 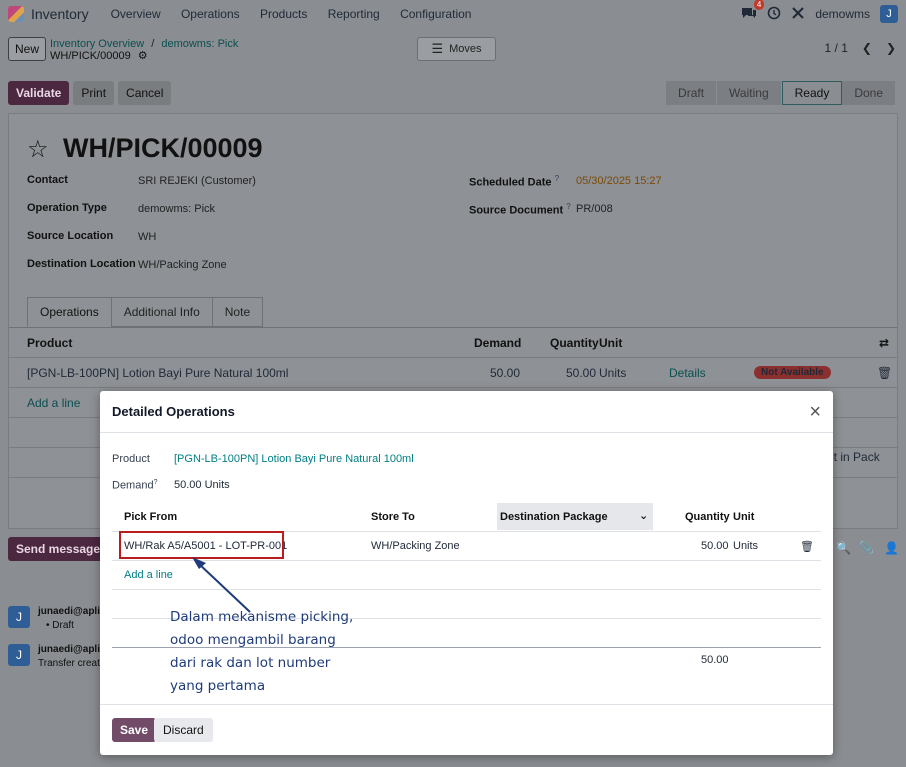 I want to click on annotation-line: yang pertama, so click(x=218, y=686).